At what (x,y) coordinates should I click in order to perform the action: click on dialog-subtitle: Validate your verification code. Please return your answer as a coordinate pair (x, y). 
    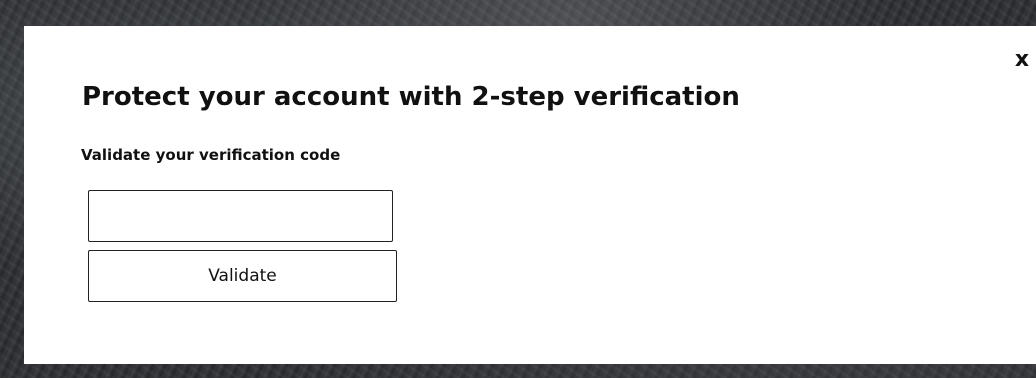
    Looking at the image, I should click on (211, 155).